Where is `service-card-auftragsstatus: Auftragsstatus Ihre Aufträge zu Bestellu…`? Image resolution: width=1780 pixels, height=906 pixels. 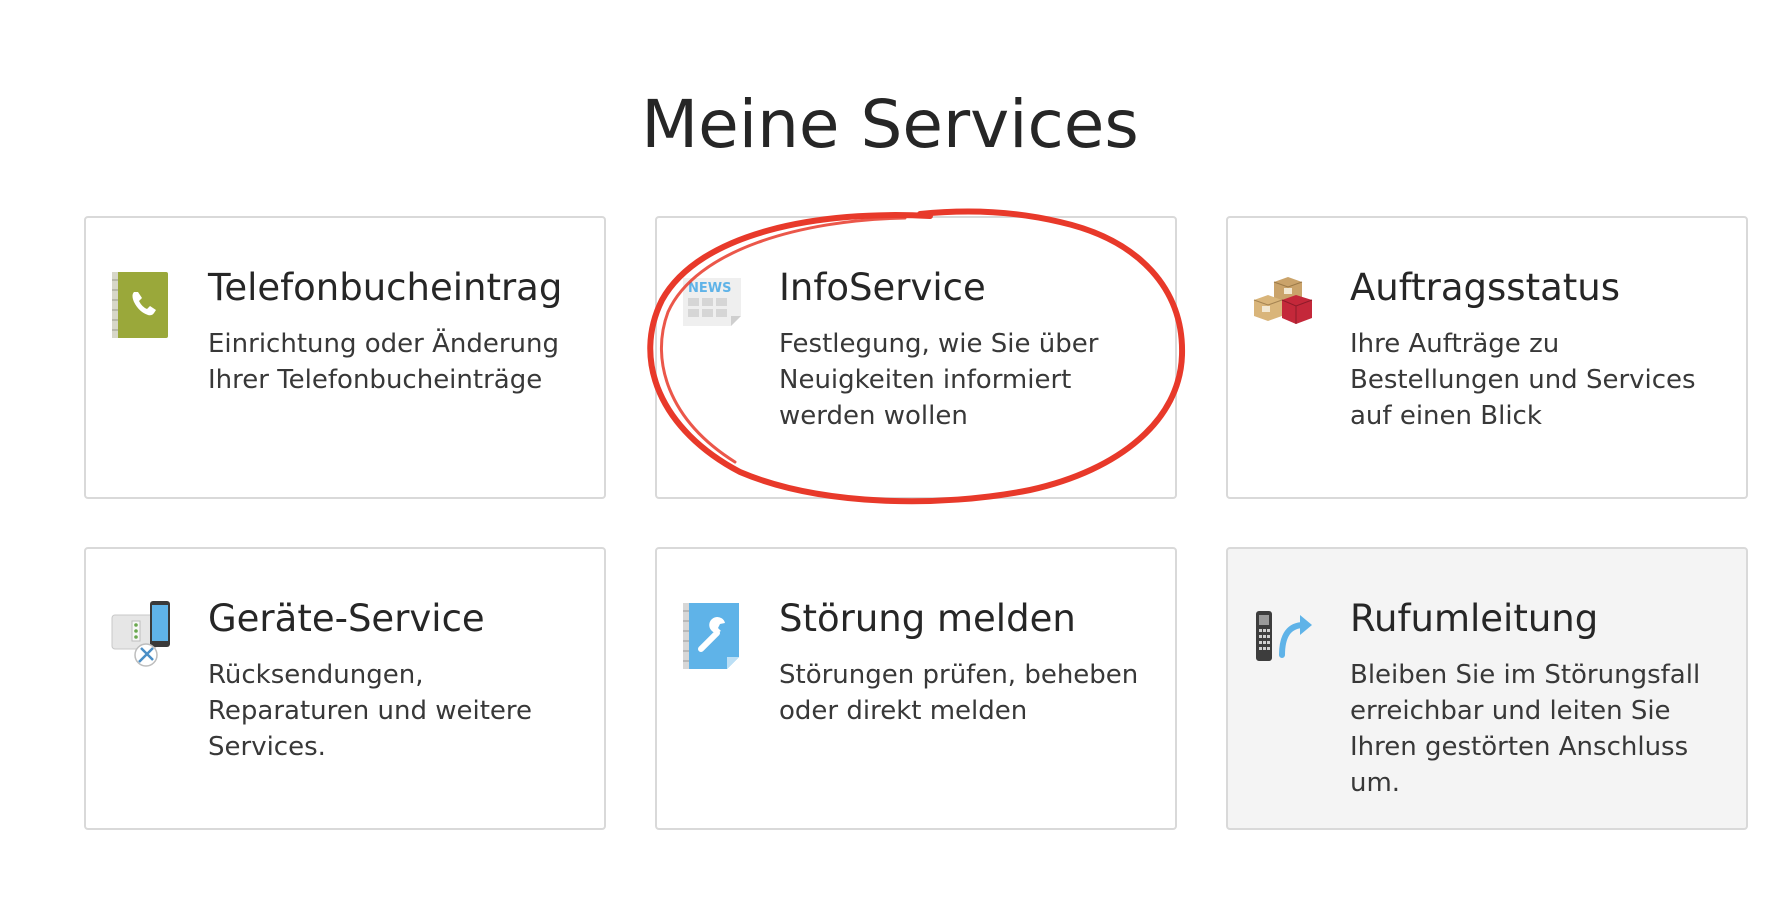
service-card-auftragsstatus: Auftragsstatus Ihre Aufträge zu Bestellu… is located at coordinates (1487, 357).